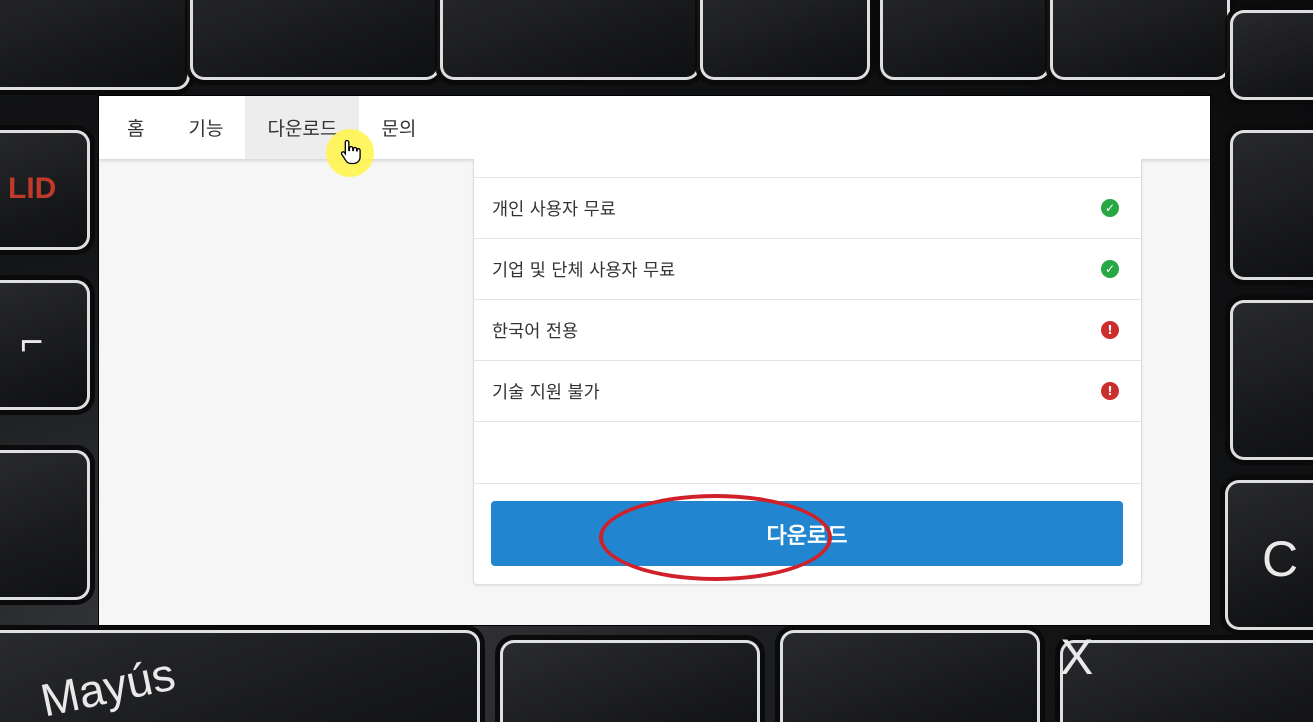 This screenshot has width=1313, height=722. I want to click on key-label-x: X, so click(1077, 657).